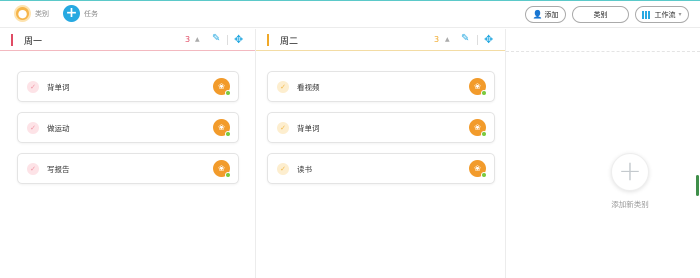  I want to click on task-card: ✓ 看视频 ❀, so click(381, 86).